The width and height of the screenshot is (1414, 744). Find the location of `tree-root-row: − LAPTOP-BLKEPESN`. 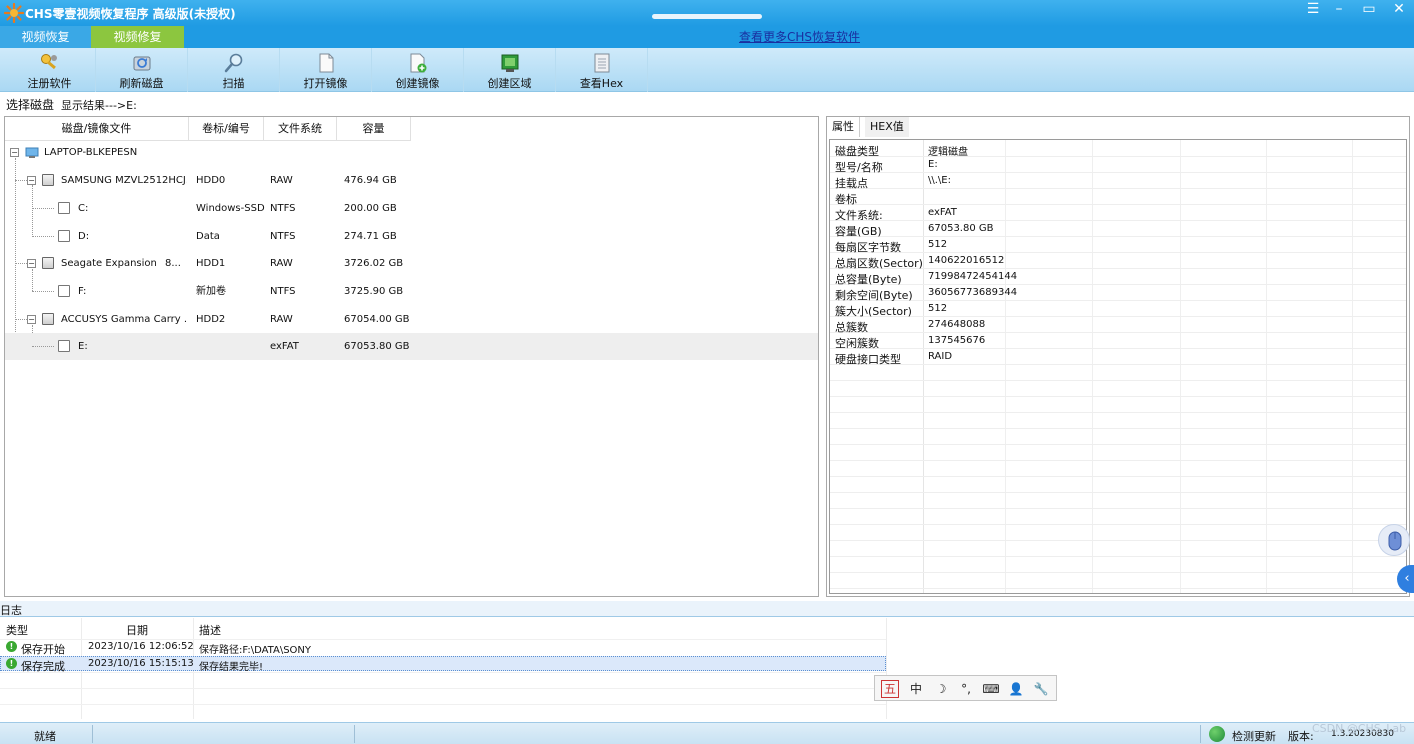

tree-root-row: − LAPTOP-BLKEPESN is located at coordinates (411, 152).